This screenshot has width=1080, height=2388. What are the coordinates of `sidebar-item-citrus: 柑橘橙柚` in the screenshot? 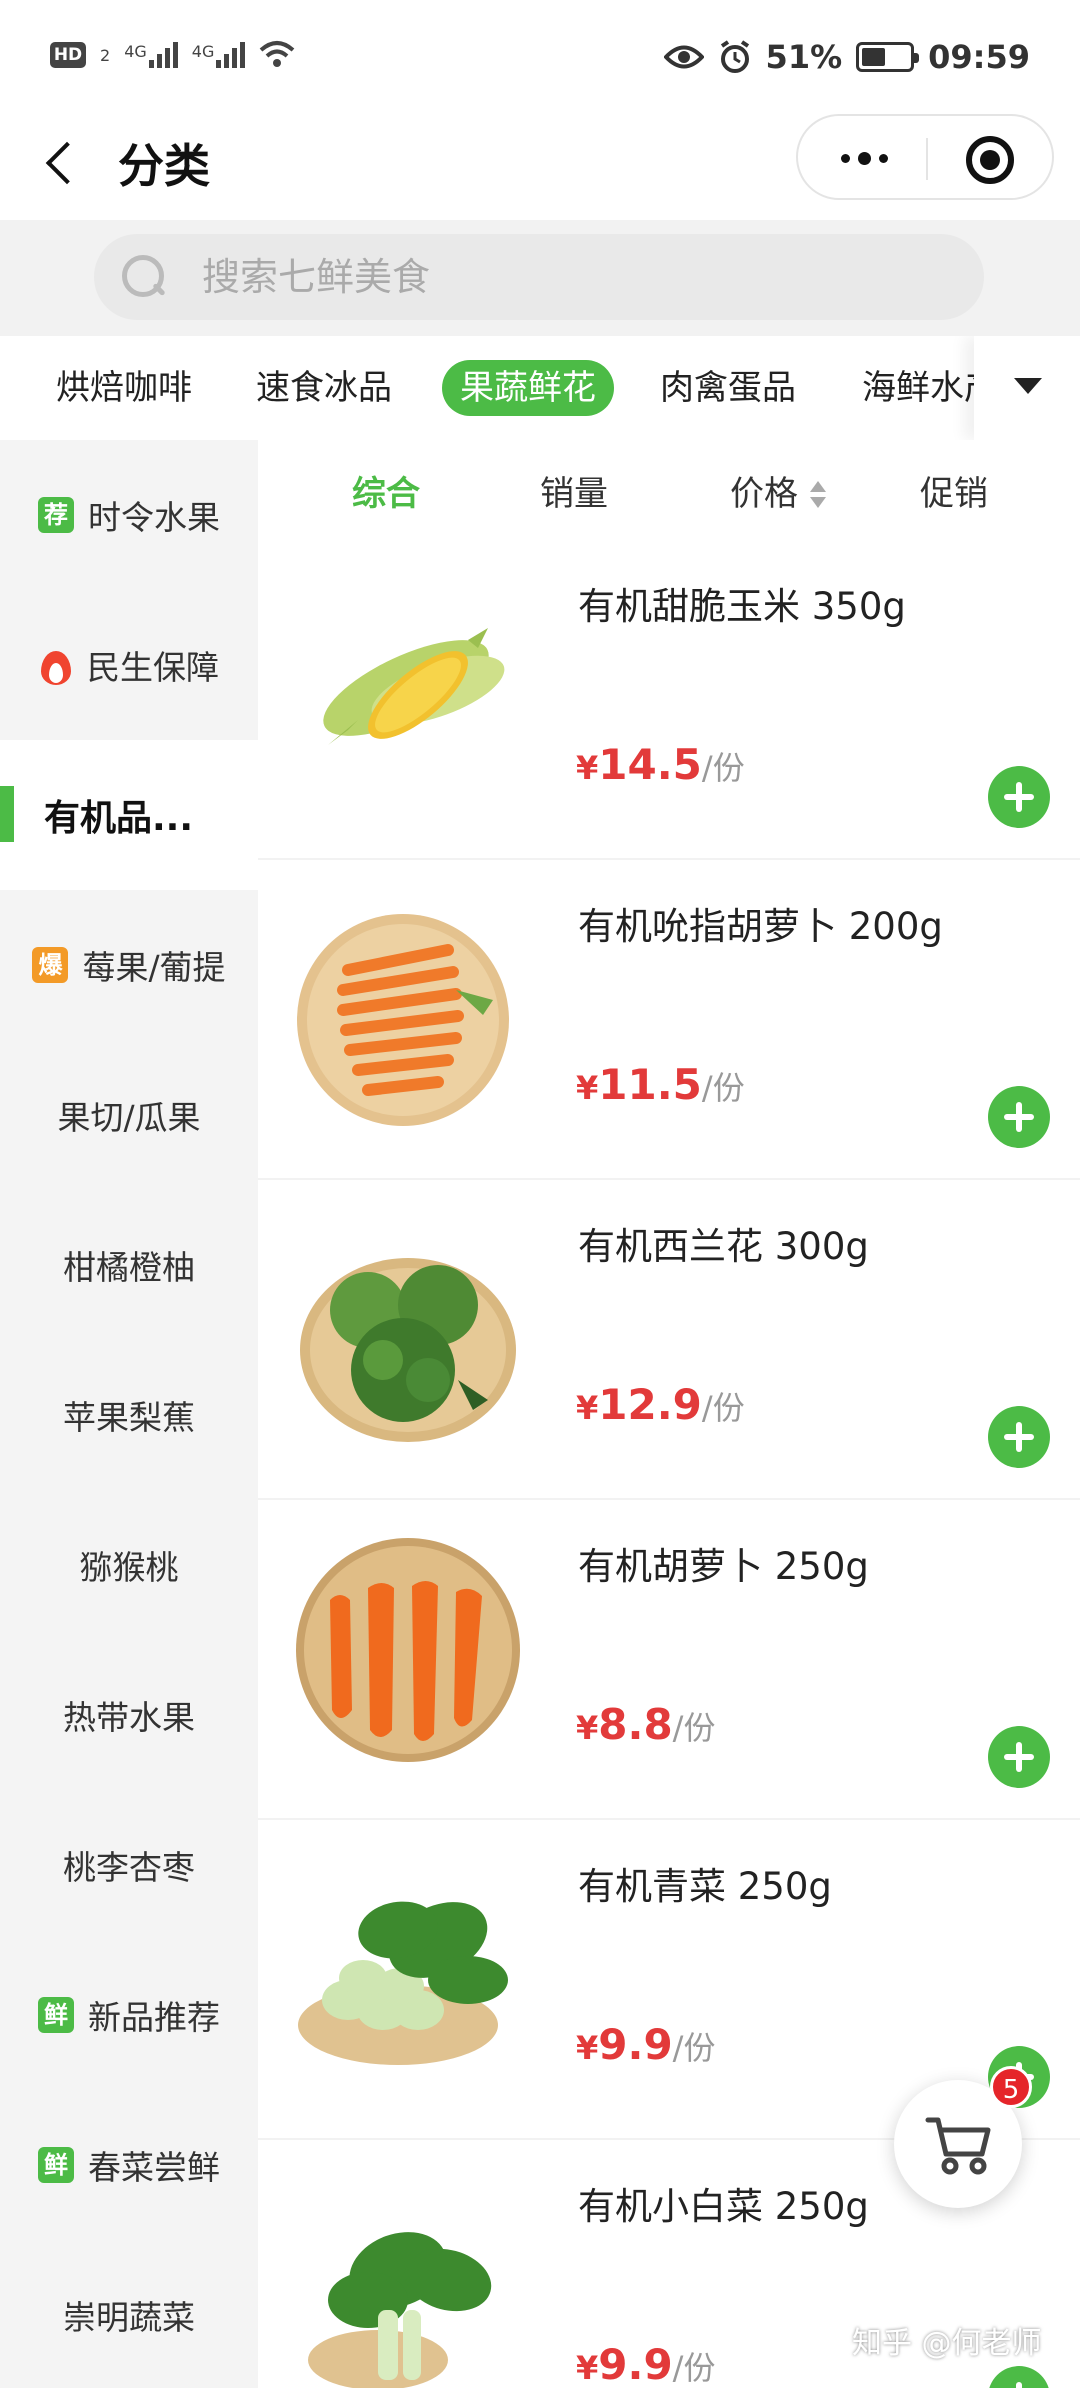 It's located at (129, 1265).